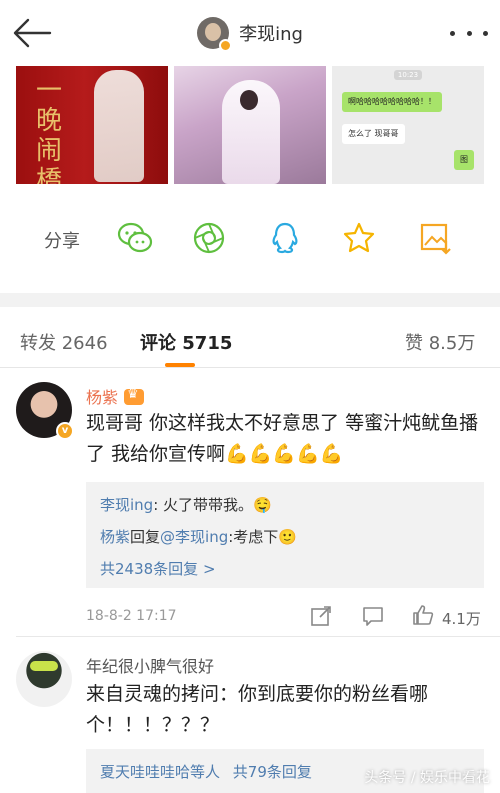 The width and height of the screenshot is (500, 793). Describe the element at coordinates (272, 772) in the screenshot. I see `more-replies-link: 共79条回复` at that location.